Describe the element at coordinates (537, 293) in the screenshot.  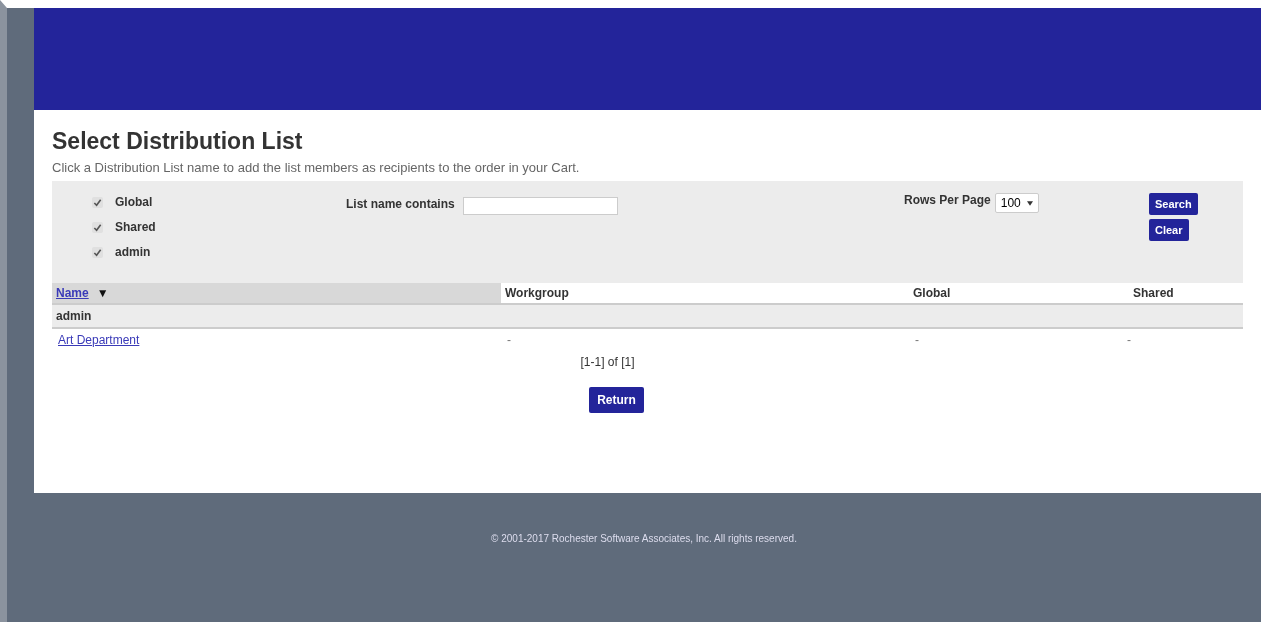
I see `column-header: Workgroup` at that location.